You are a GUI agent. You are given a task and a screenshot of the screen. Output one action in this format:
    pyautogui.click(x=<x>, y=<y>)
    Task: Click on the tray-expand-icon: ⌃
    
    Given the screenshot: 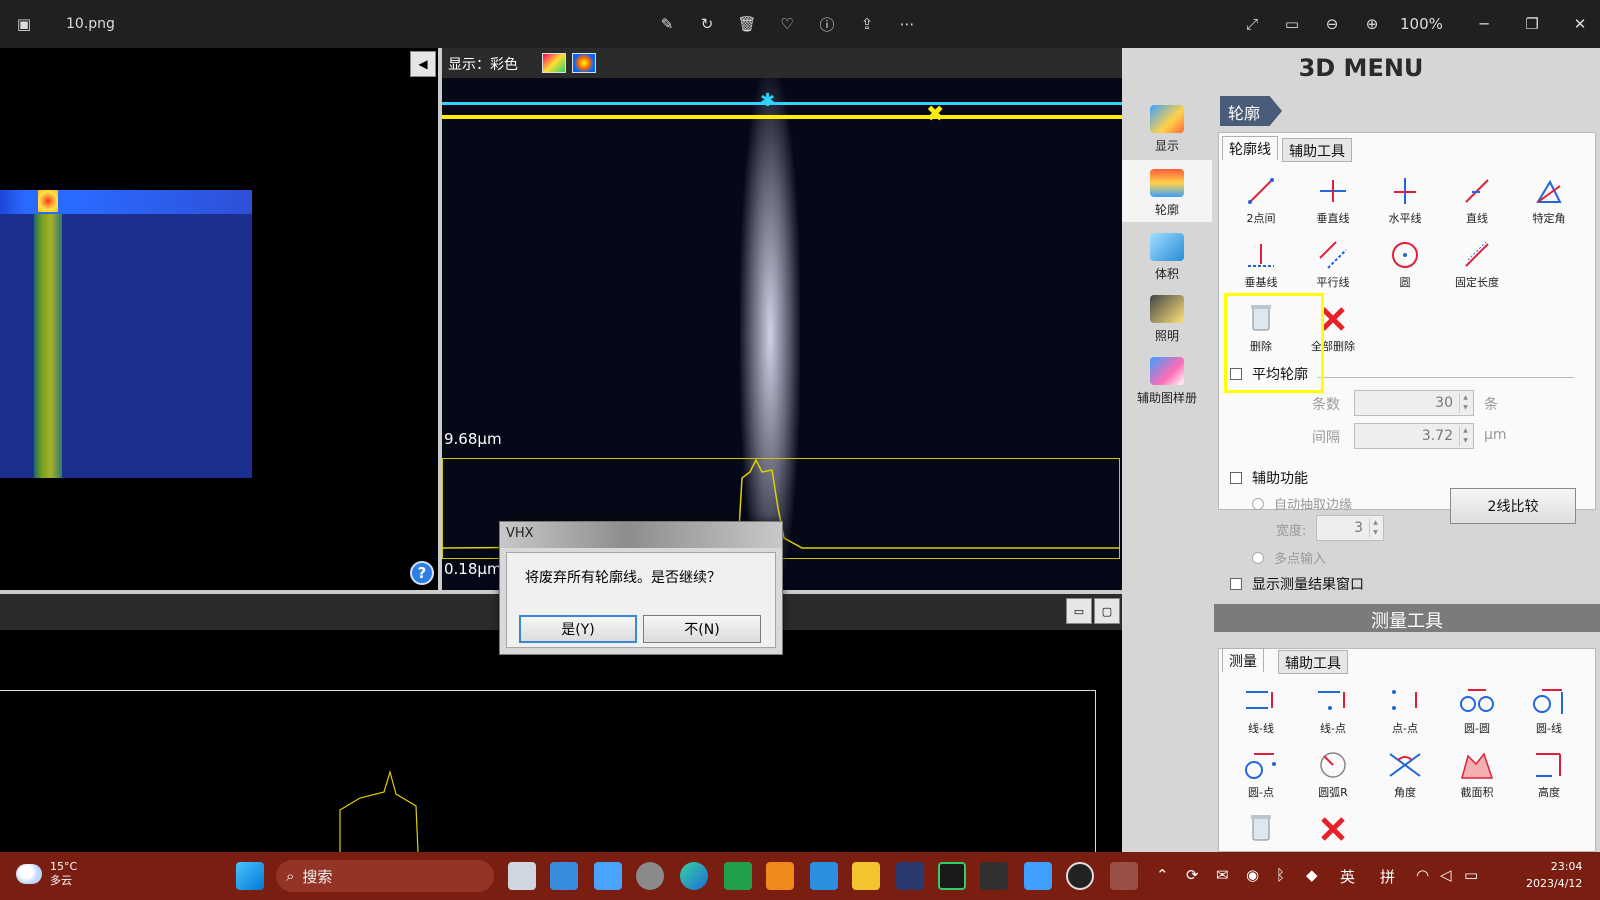 What is the action you would take?
    pyautogui.click(x=1162, y=875)
    